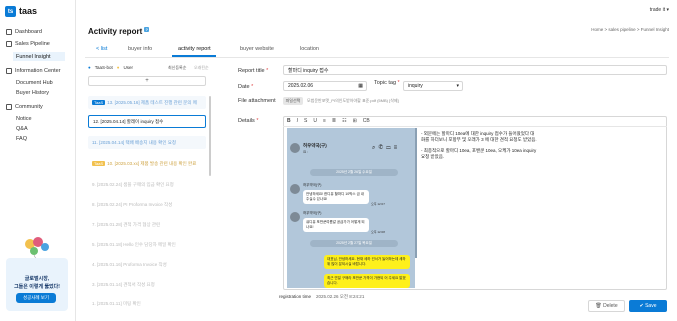  I want to click on attached-file: 모범운반포맷_PI의인도받아야할 표준.pdf (5MB) [삭제], so click(353, 101).